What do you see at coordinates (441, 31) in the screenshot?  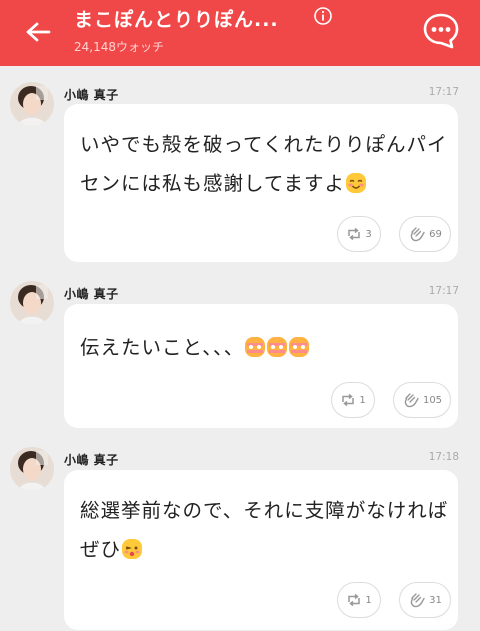 I see `chat-bubble-icon` at bounding box center [441, 31].